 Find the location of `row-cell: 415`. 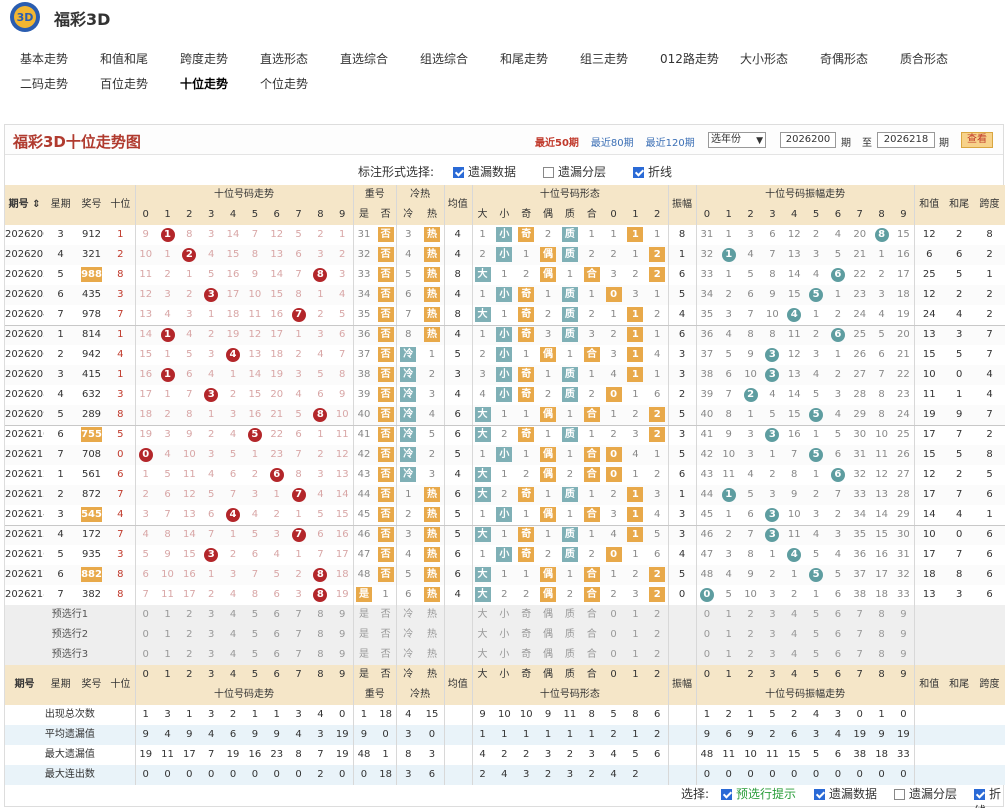

row-cell: 415 is located at coordinates (91, 375).